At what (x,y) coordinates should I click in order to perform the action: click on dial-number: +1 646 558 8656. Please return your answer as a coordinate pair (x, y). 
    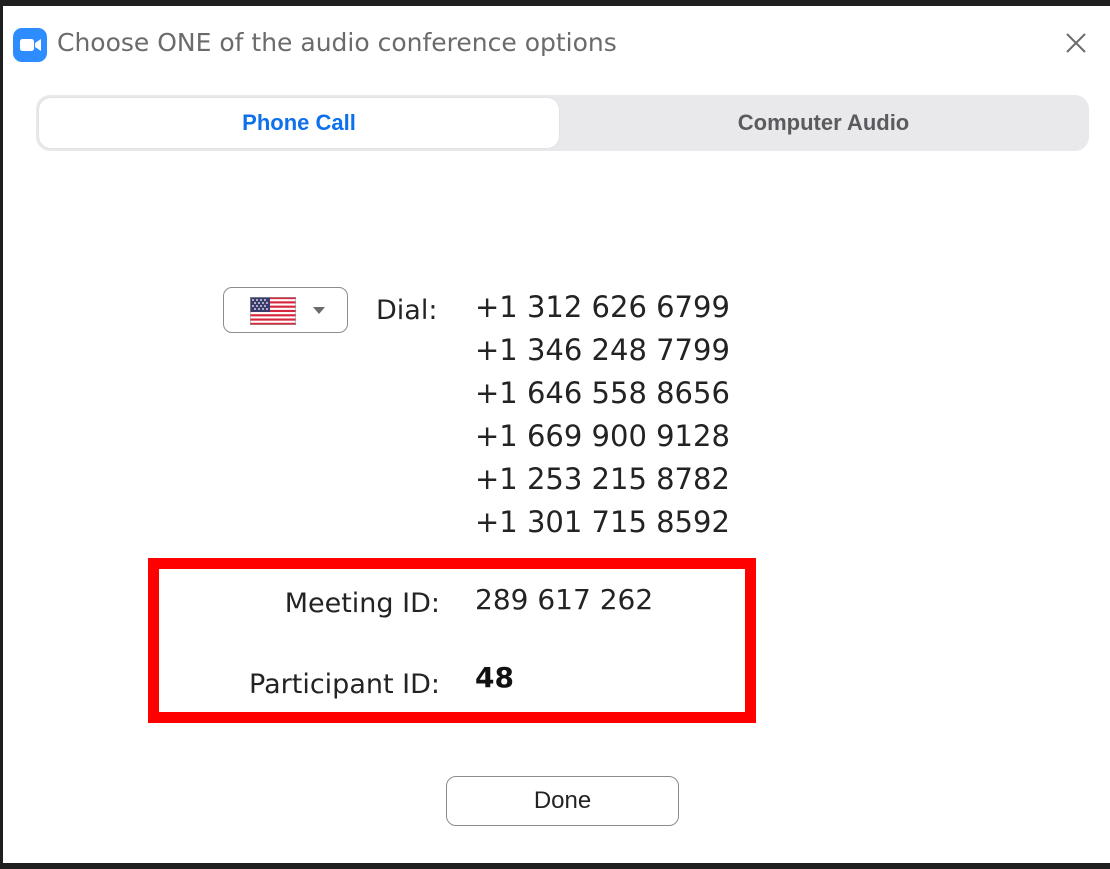
    Looking at the image, I should click on (602, 393).